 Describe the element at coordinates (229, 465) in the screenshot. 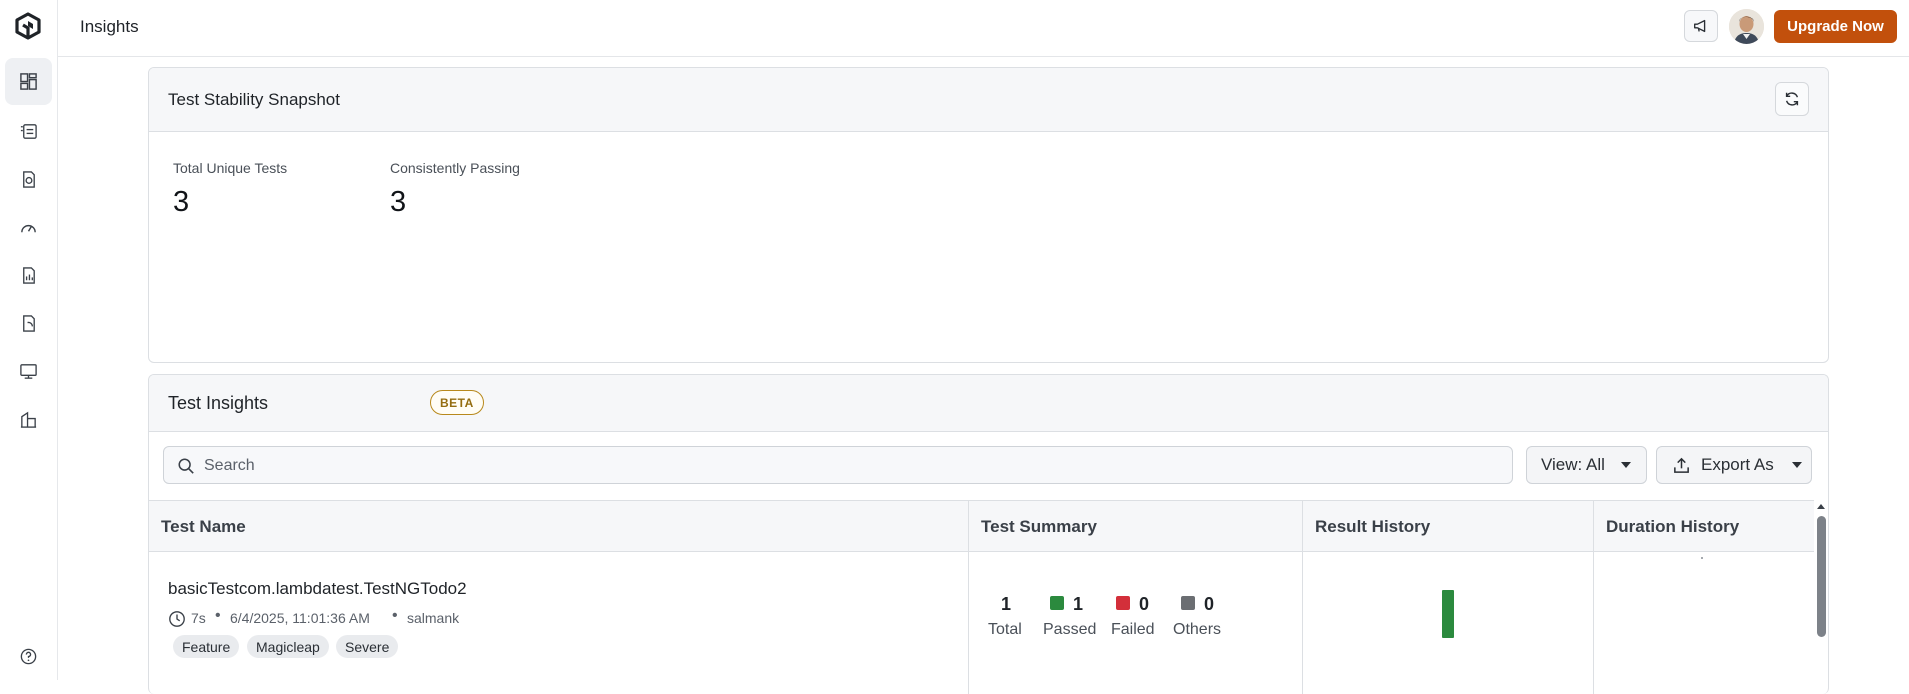

I see `search-placeholder: Search` at that location.